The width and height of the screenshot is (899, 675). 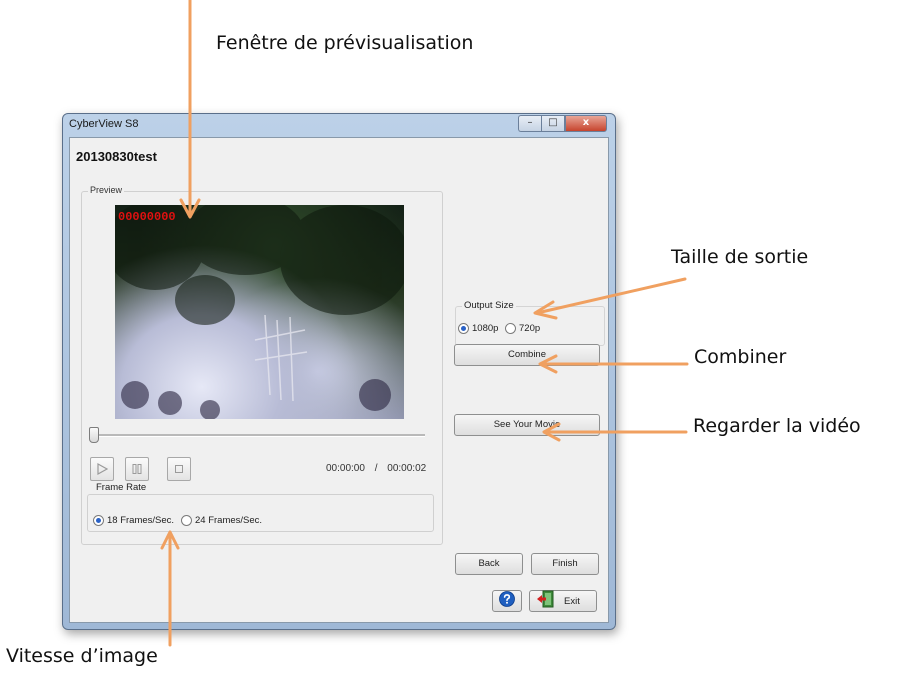 I want to click on frame-rate-option-24: 24 Frames/Sec., so click(x=221, y=519).